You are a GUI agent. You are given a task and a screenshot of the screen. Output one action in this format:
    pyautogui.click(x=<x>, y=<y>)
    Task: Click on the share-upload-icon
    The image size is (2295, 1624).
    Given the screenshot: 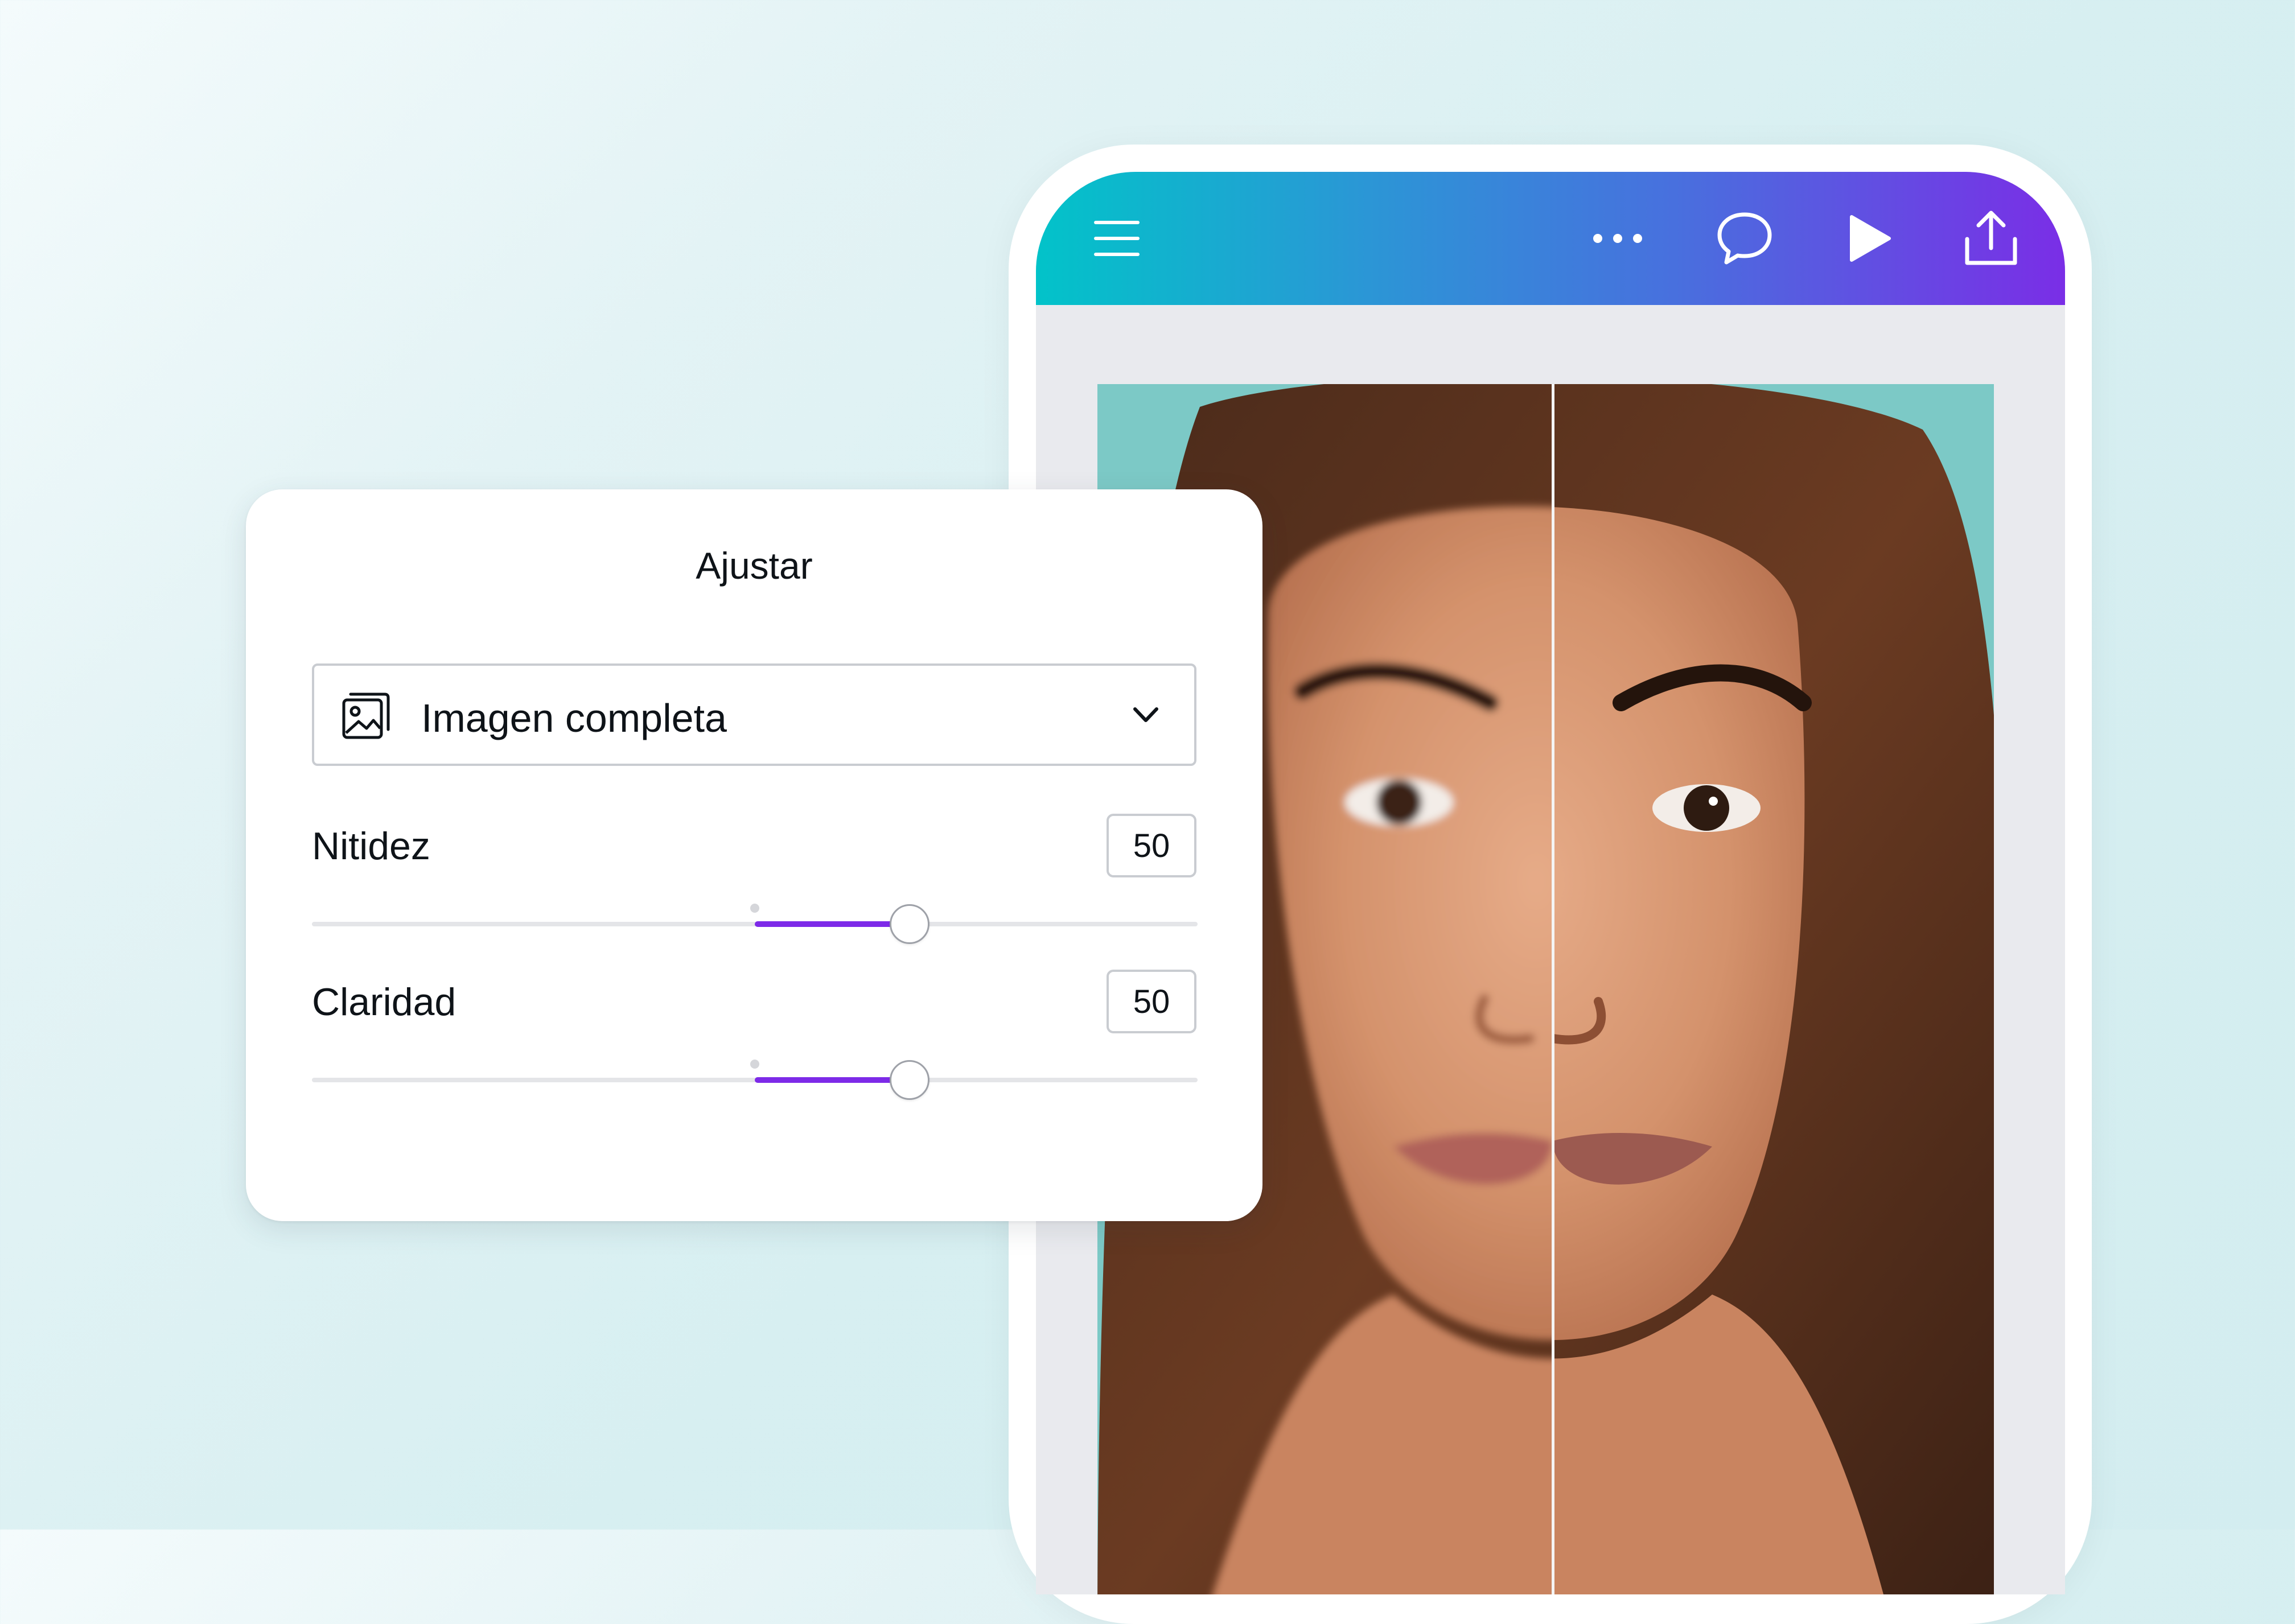 What is the action you would take?
    pyautogui.click(x=1991, y=238)
    